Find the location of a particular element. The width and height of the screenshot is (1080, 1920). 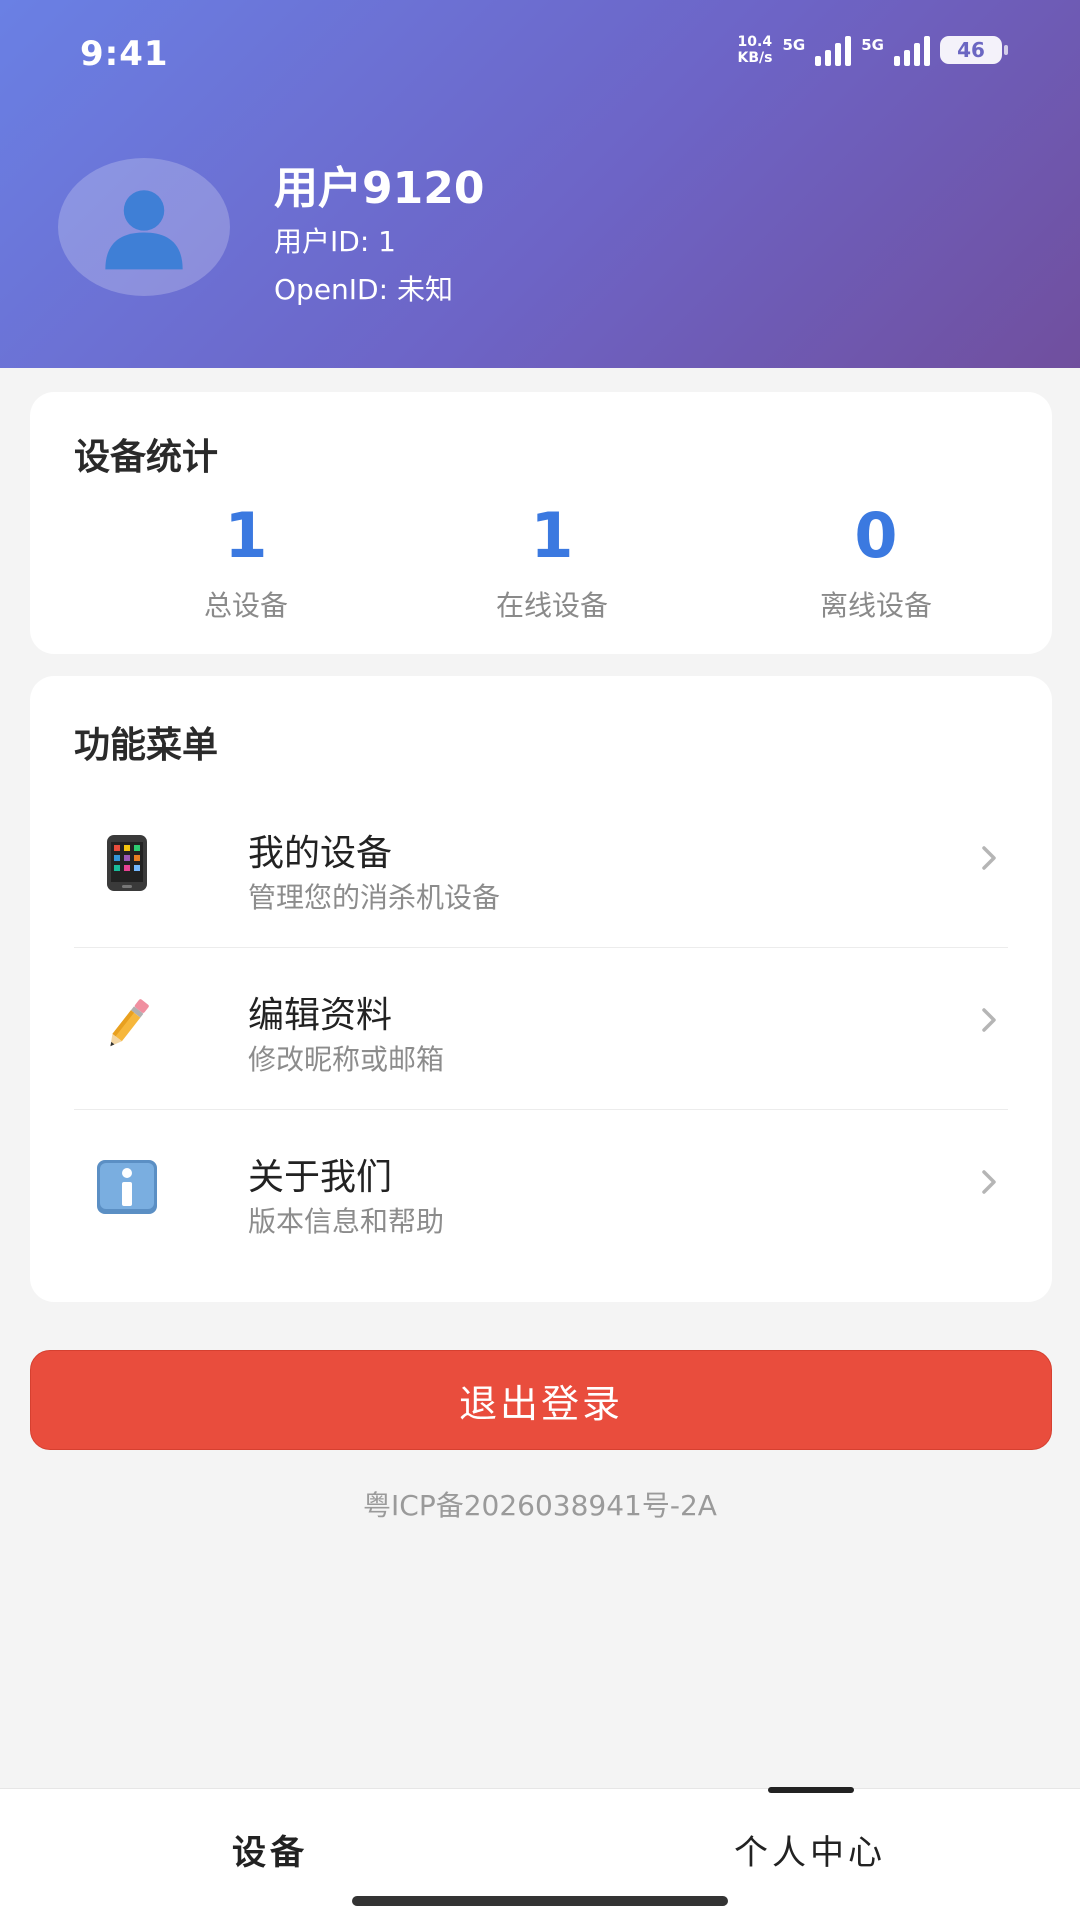

menu-item-edit-profile: 编辑资料 修改昵称或邮箱 is located at coordinates (541, 1029).